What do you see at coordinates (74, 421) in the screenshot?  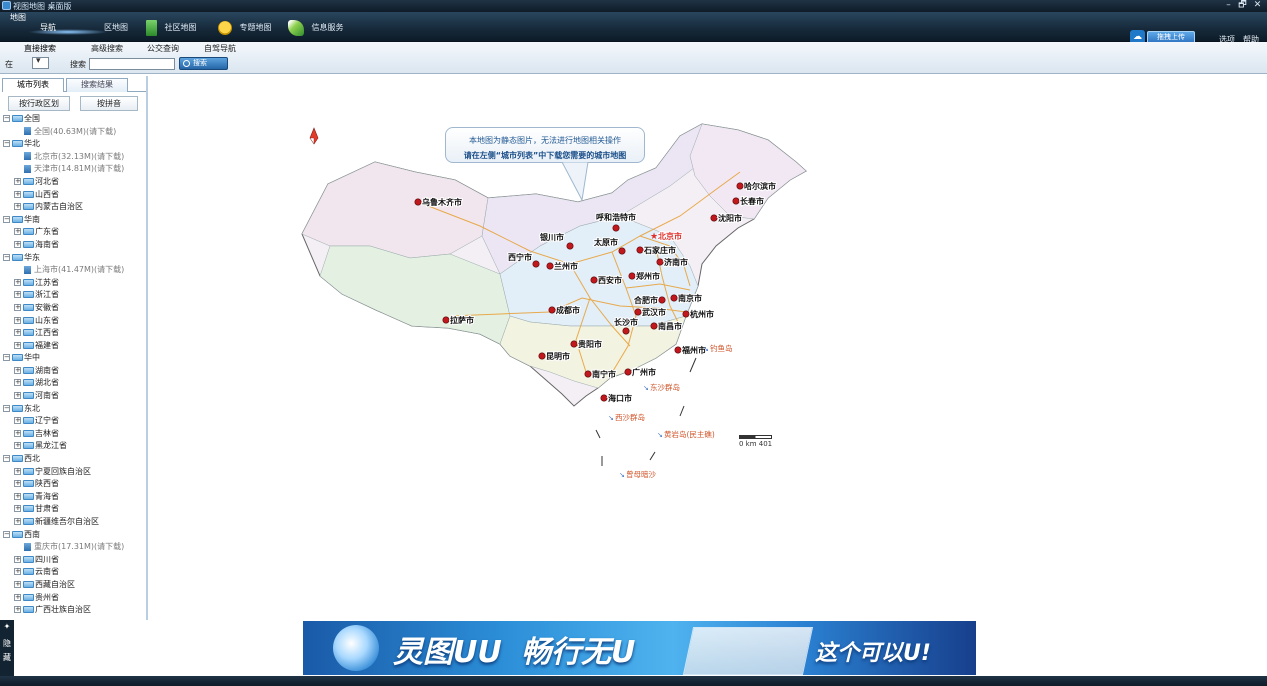 I see `tree-province: + 辽宁省` at bounding box center [74, 421].